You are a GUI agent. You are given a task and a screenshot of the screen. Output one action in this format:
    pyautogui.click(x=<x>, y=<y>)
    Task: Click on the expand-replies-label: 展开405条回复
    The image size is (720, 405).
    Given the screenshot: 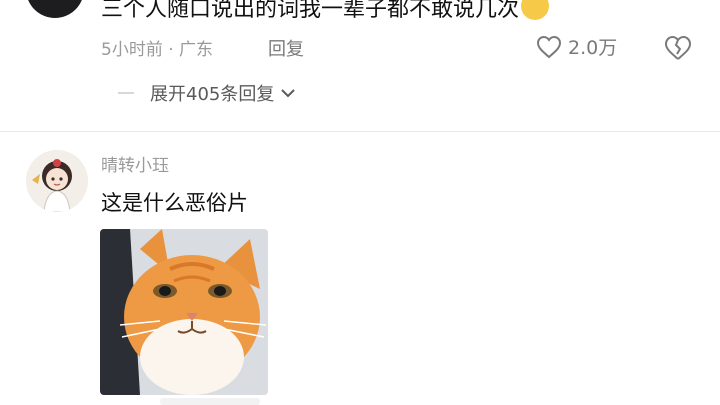 What is the action you would take?
    pyautogui.click(x=212, y=94)
    